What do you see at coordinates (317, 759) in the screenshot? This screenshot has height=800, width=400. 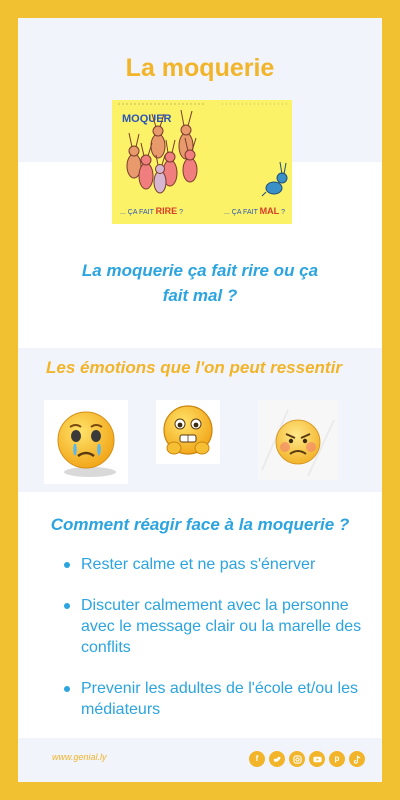 I see `youtube-icon` at bounding box center [317, 759].